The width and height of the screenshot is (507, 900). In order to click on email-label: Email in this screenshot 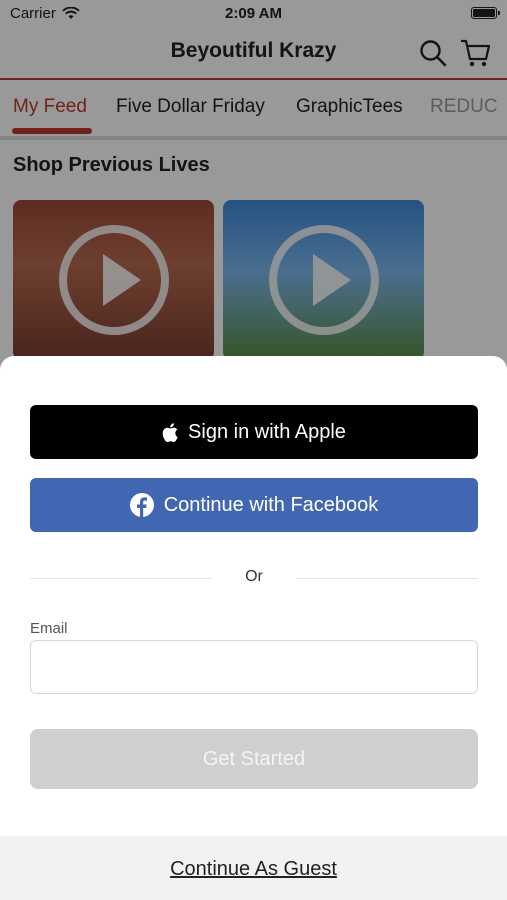, I will do `click(49, 628)`.